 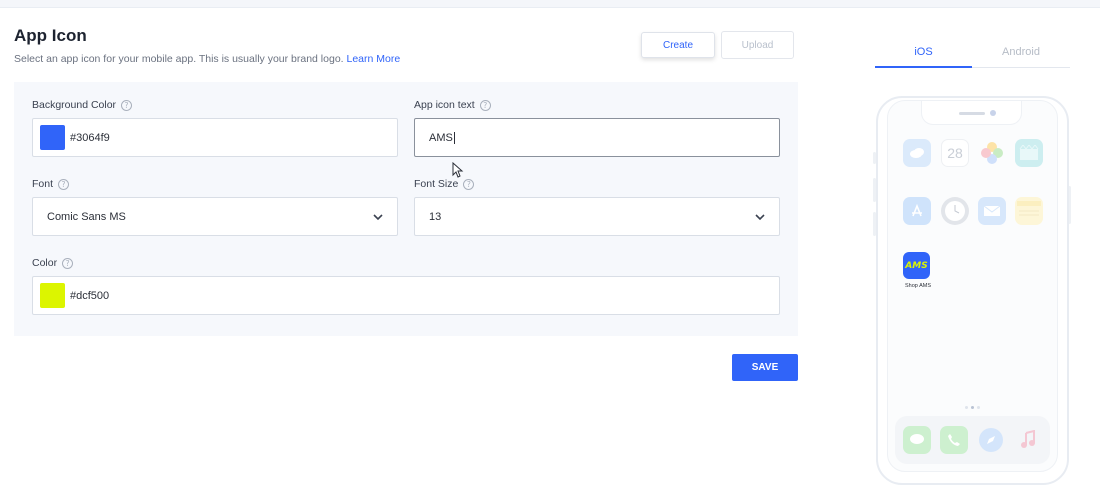 I want to click on font-select: Comic Sans MS, so click(x=215, y=216).